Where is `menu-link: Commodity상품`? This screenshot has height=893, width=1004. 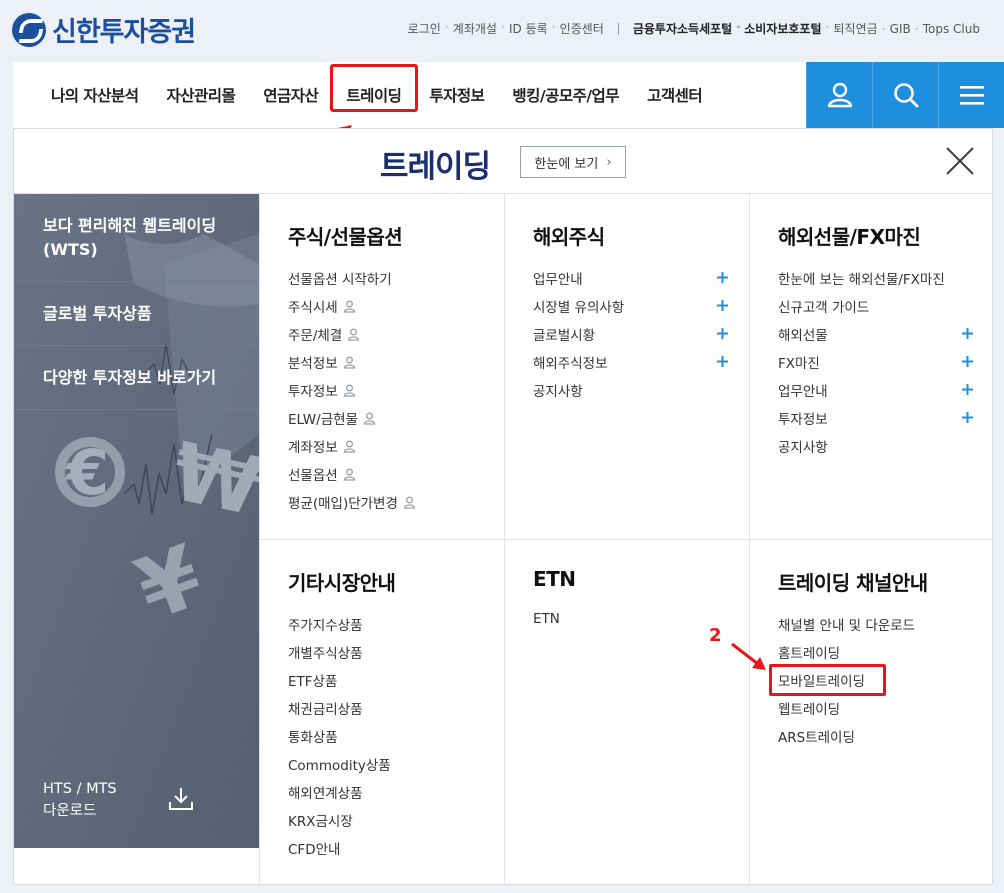 menu-link: Commodity상품 is located at coordinates (386, 764).